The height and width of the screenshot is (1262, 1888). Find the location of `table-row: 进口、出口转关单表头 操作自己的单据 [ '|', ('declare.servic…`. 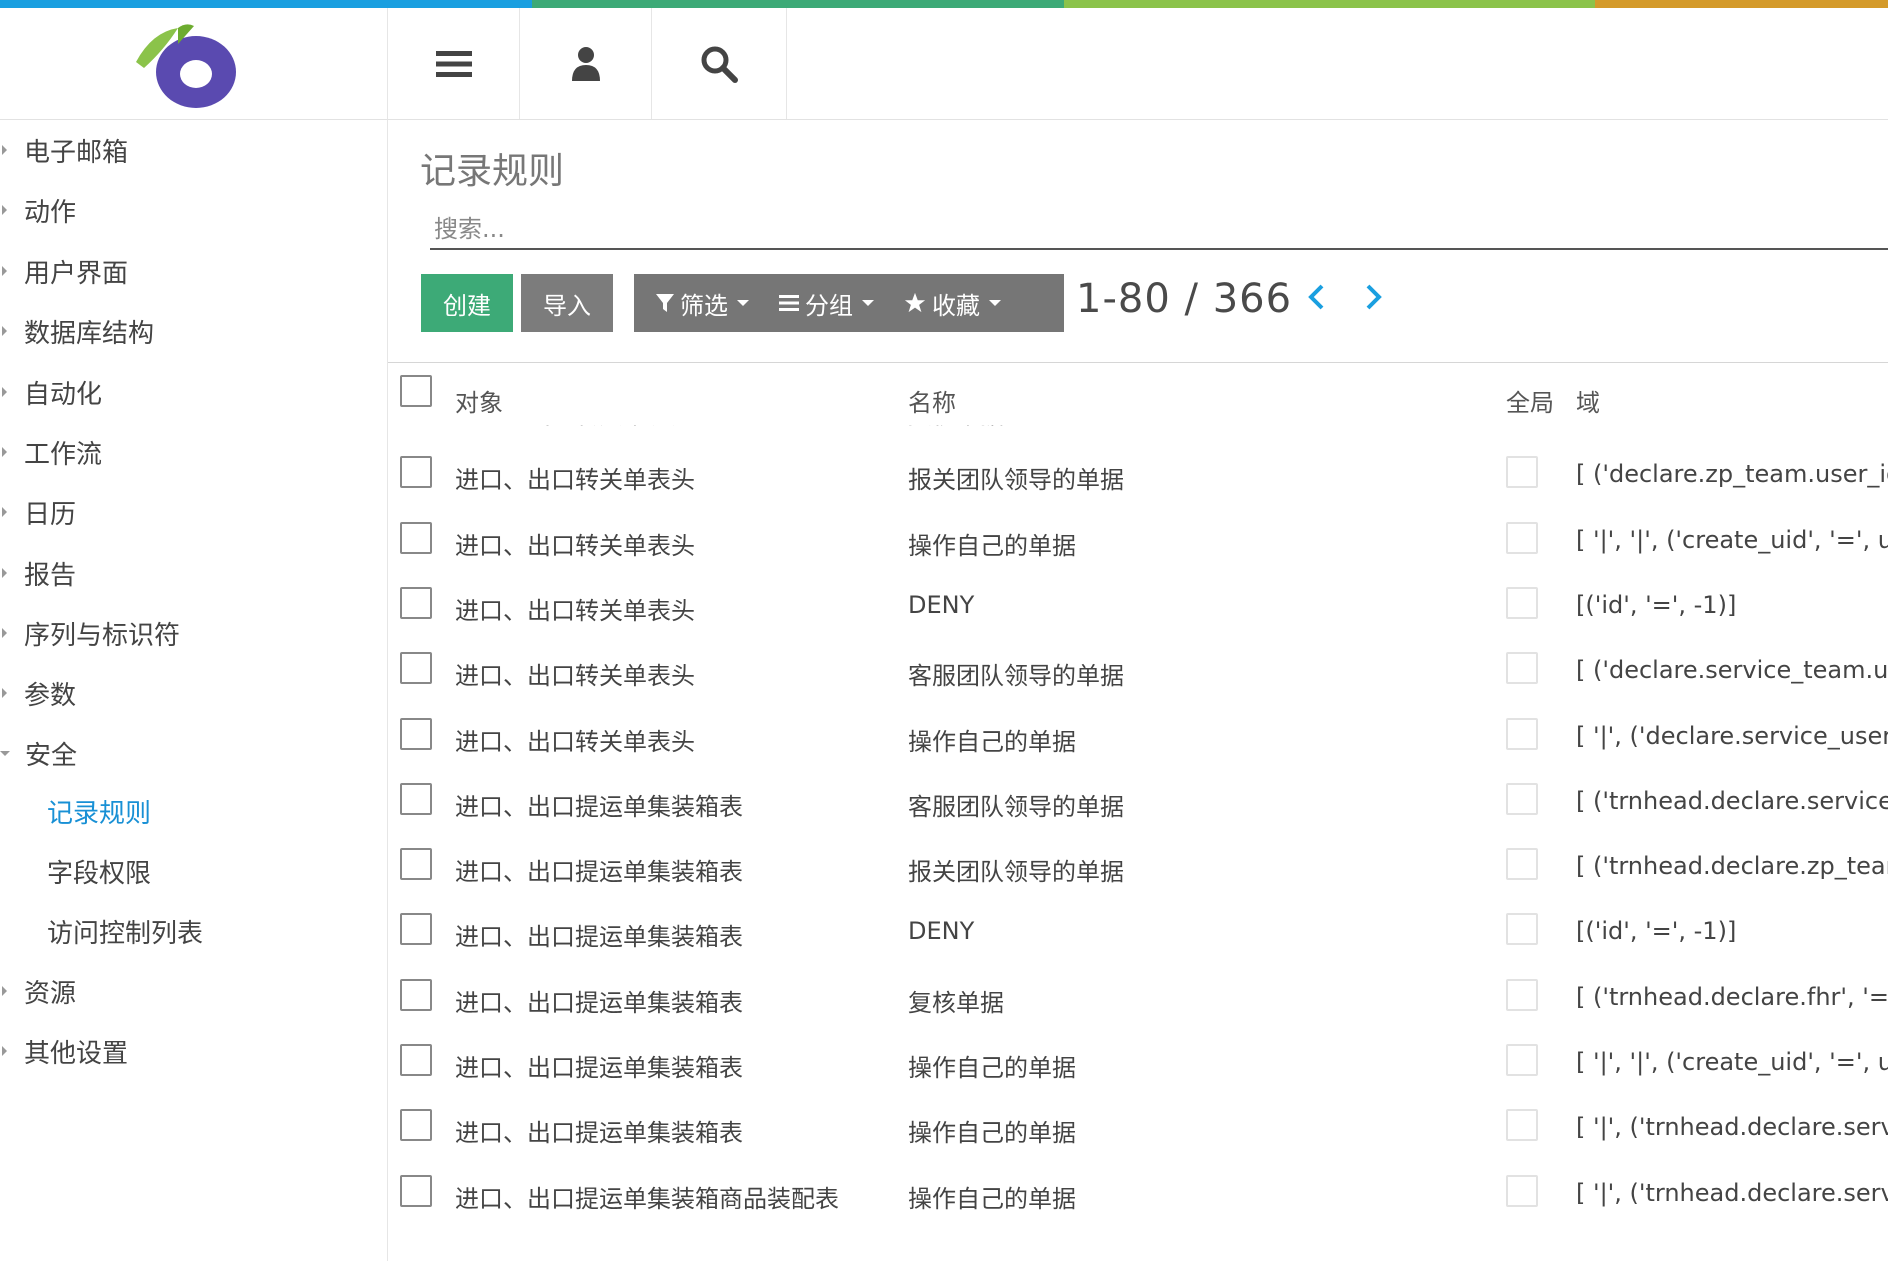

table-row: 进口、出口转关单表头 操作自己的单据 [ '|', ('declare.servic… is located at coordinates (1138, 734).